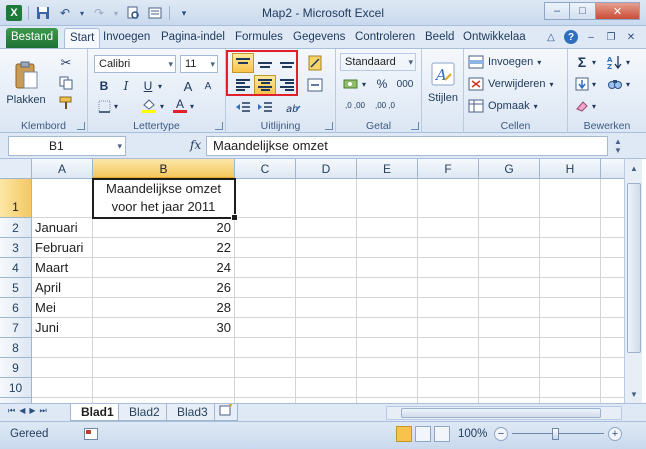 This screenshot has width=646, height=449. I want to click on find-dropdown-icon: ▾, so click(628, 84).